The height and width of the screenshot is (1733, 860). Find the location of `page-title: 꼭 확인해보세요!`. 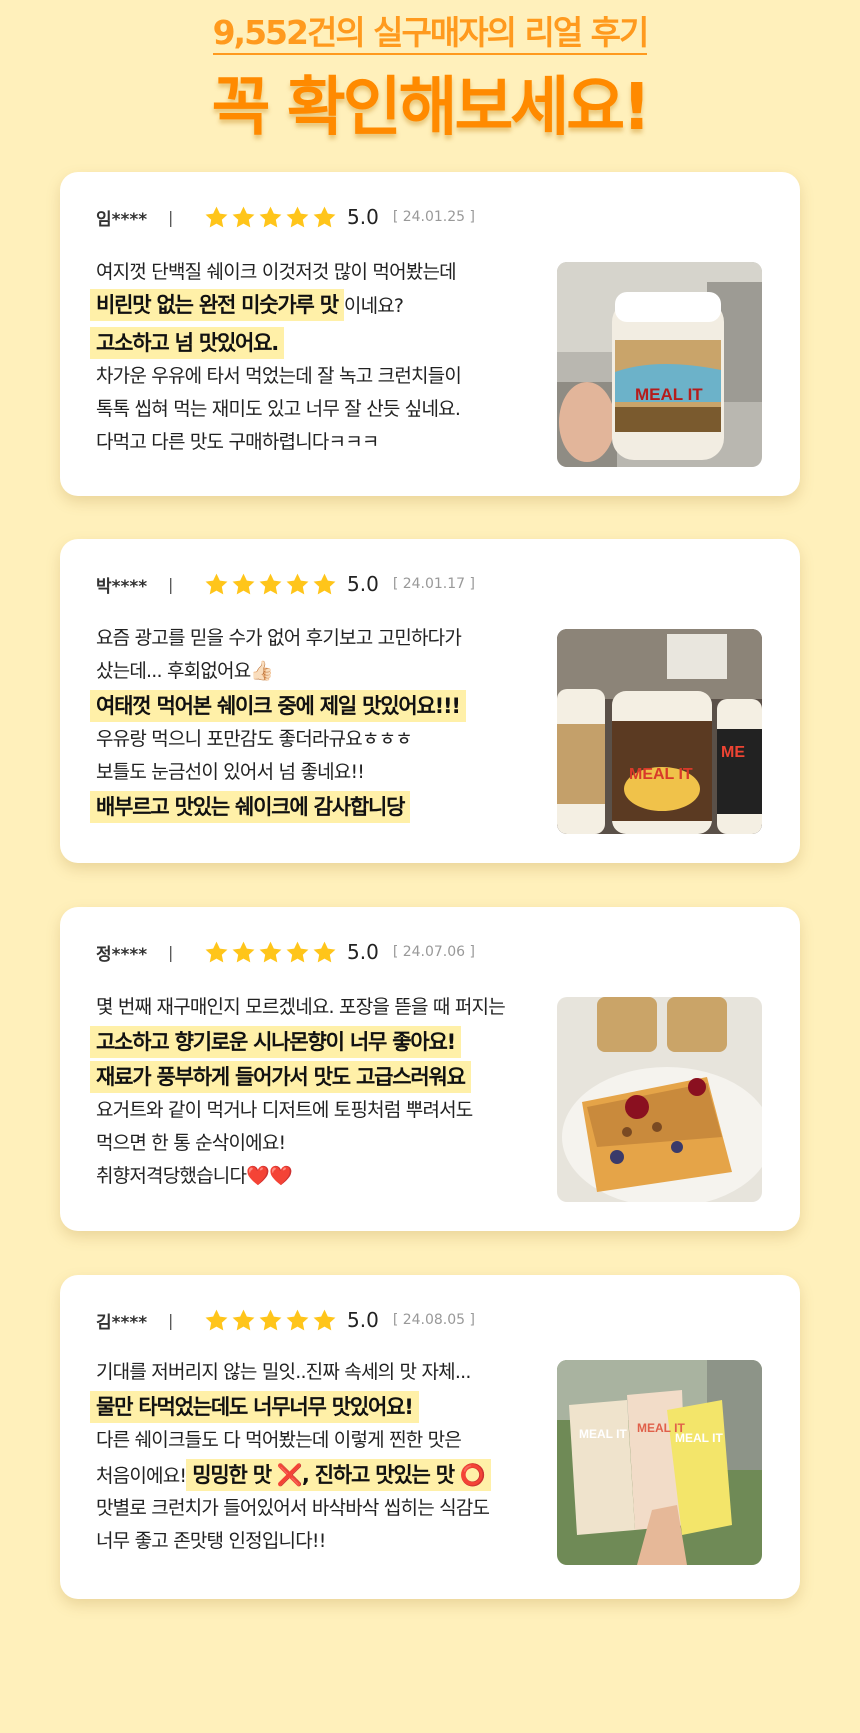

page-title: 꼭 확인해보세요! is located at coordinates (431, 108).